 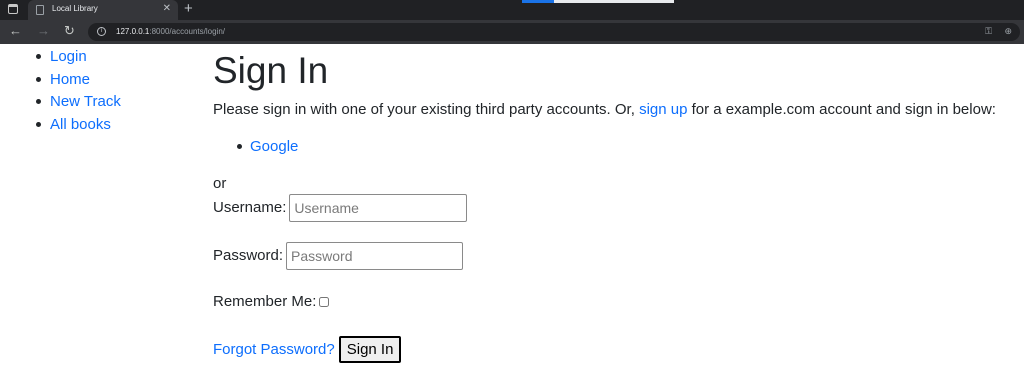 I want to click on url-text: 127.0.0.1:8000/accounts/login/, so click(x=170, y=31).